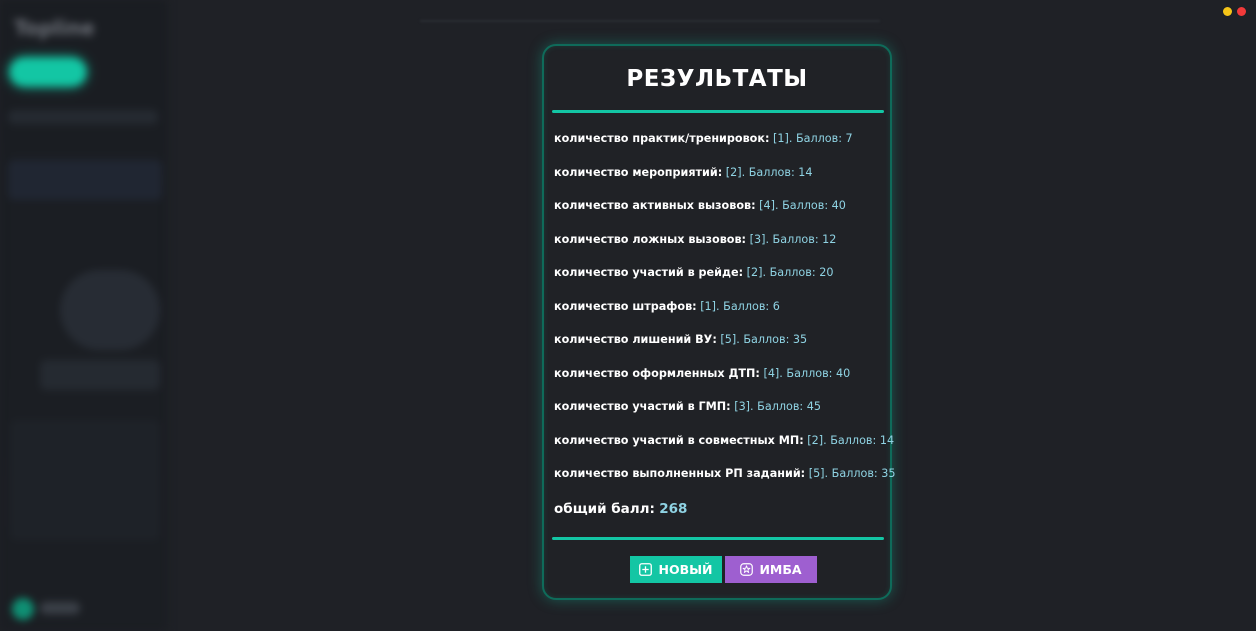  I want to click on new-button: НОВЫЙ, so click(676, 569).